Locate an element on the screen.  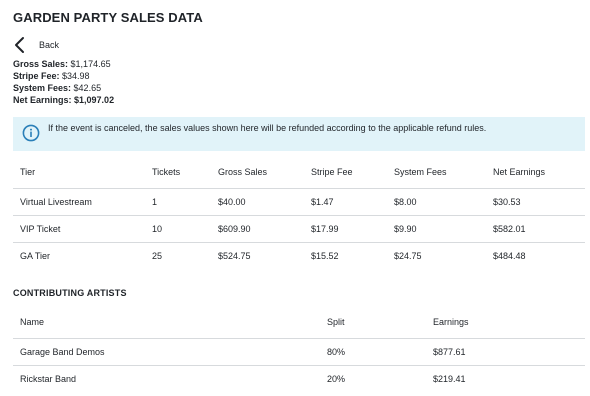
tier-net-earnings: $30.53 is located at coordinates (535, 201).